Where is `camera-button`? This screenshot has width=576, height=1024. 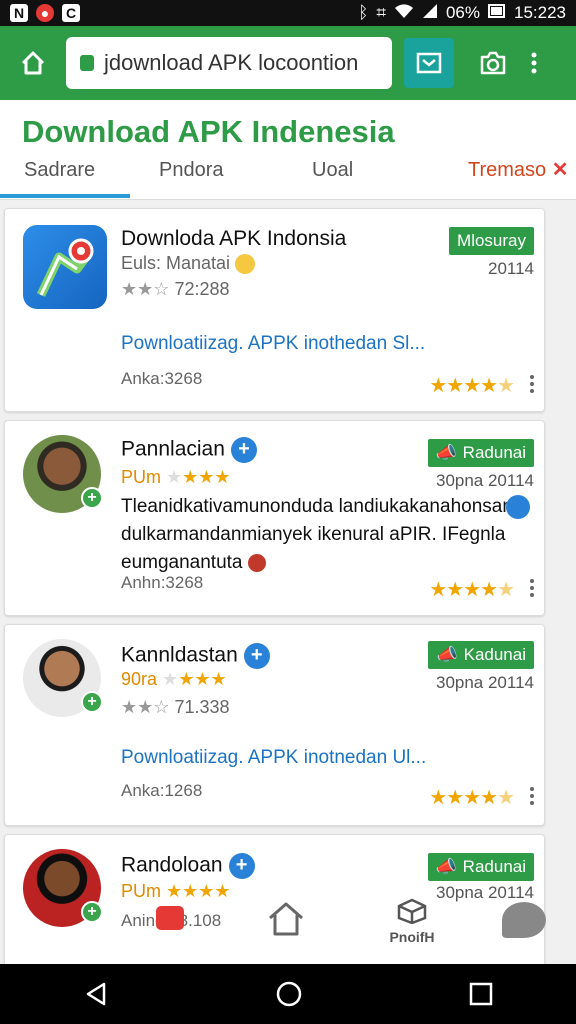 camera-button is located at coordinates (493, 63).